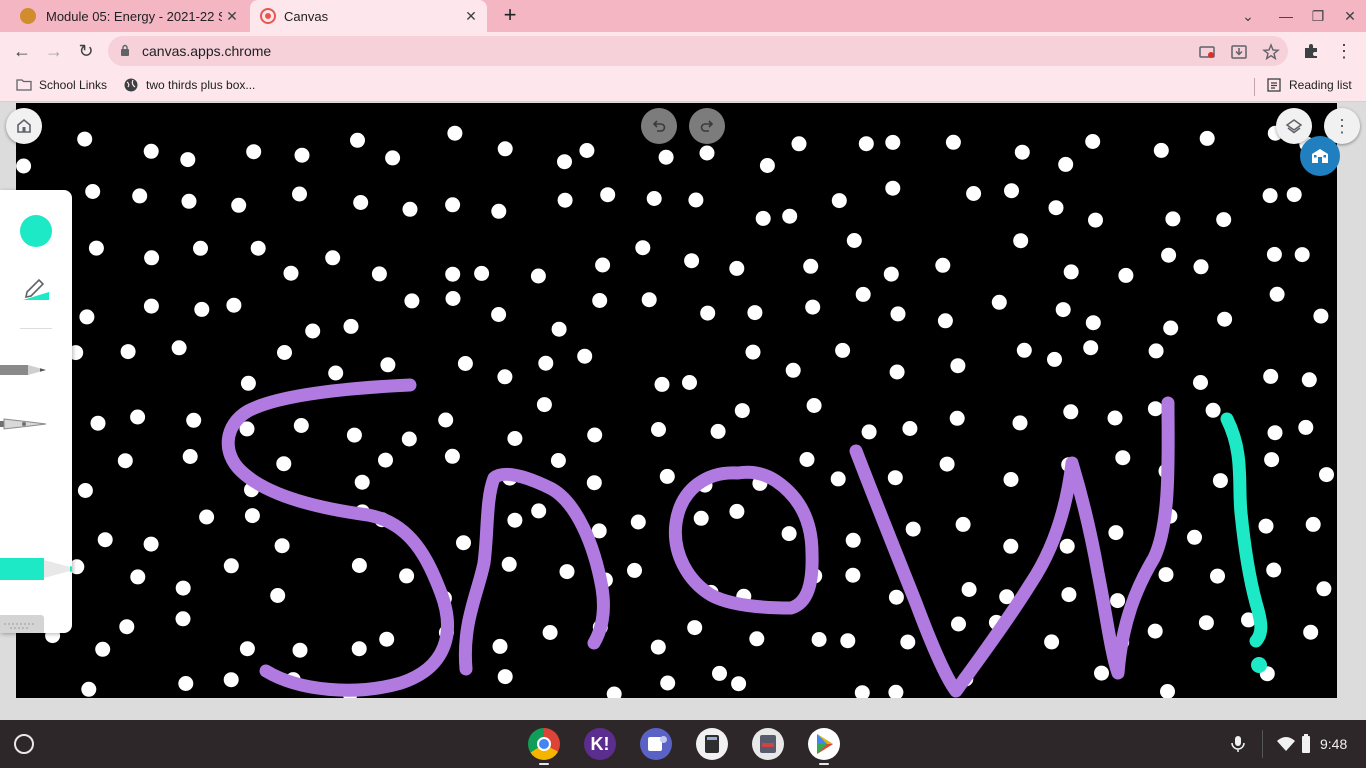  What do you see at coordinates (1286, 744) in the screenshot?
I see `wifi-icon` at bounding box center [1286, 744].